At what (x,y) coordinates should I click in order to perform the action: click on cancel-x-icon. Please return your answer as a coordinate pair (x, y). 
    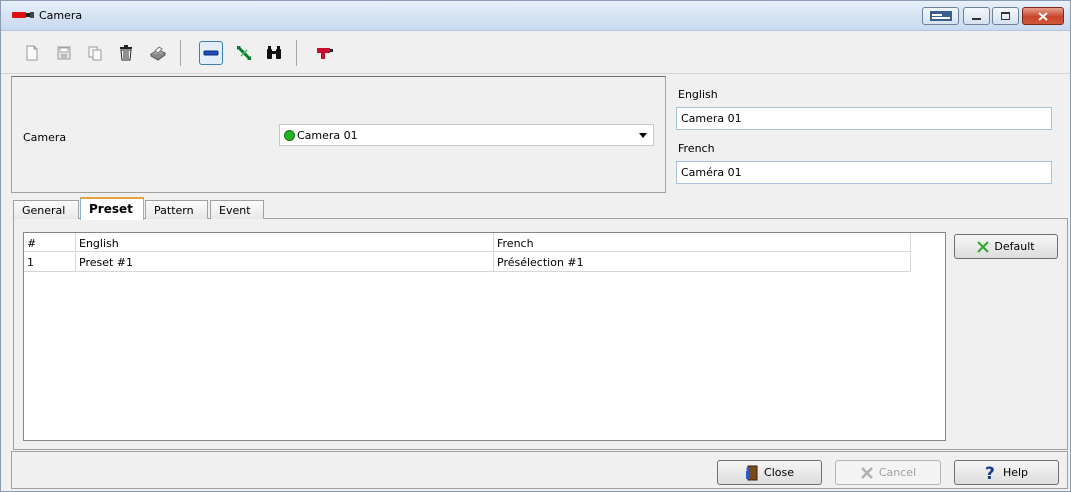
    Looking at the image, I should click on (867, 473).